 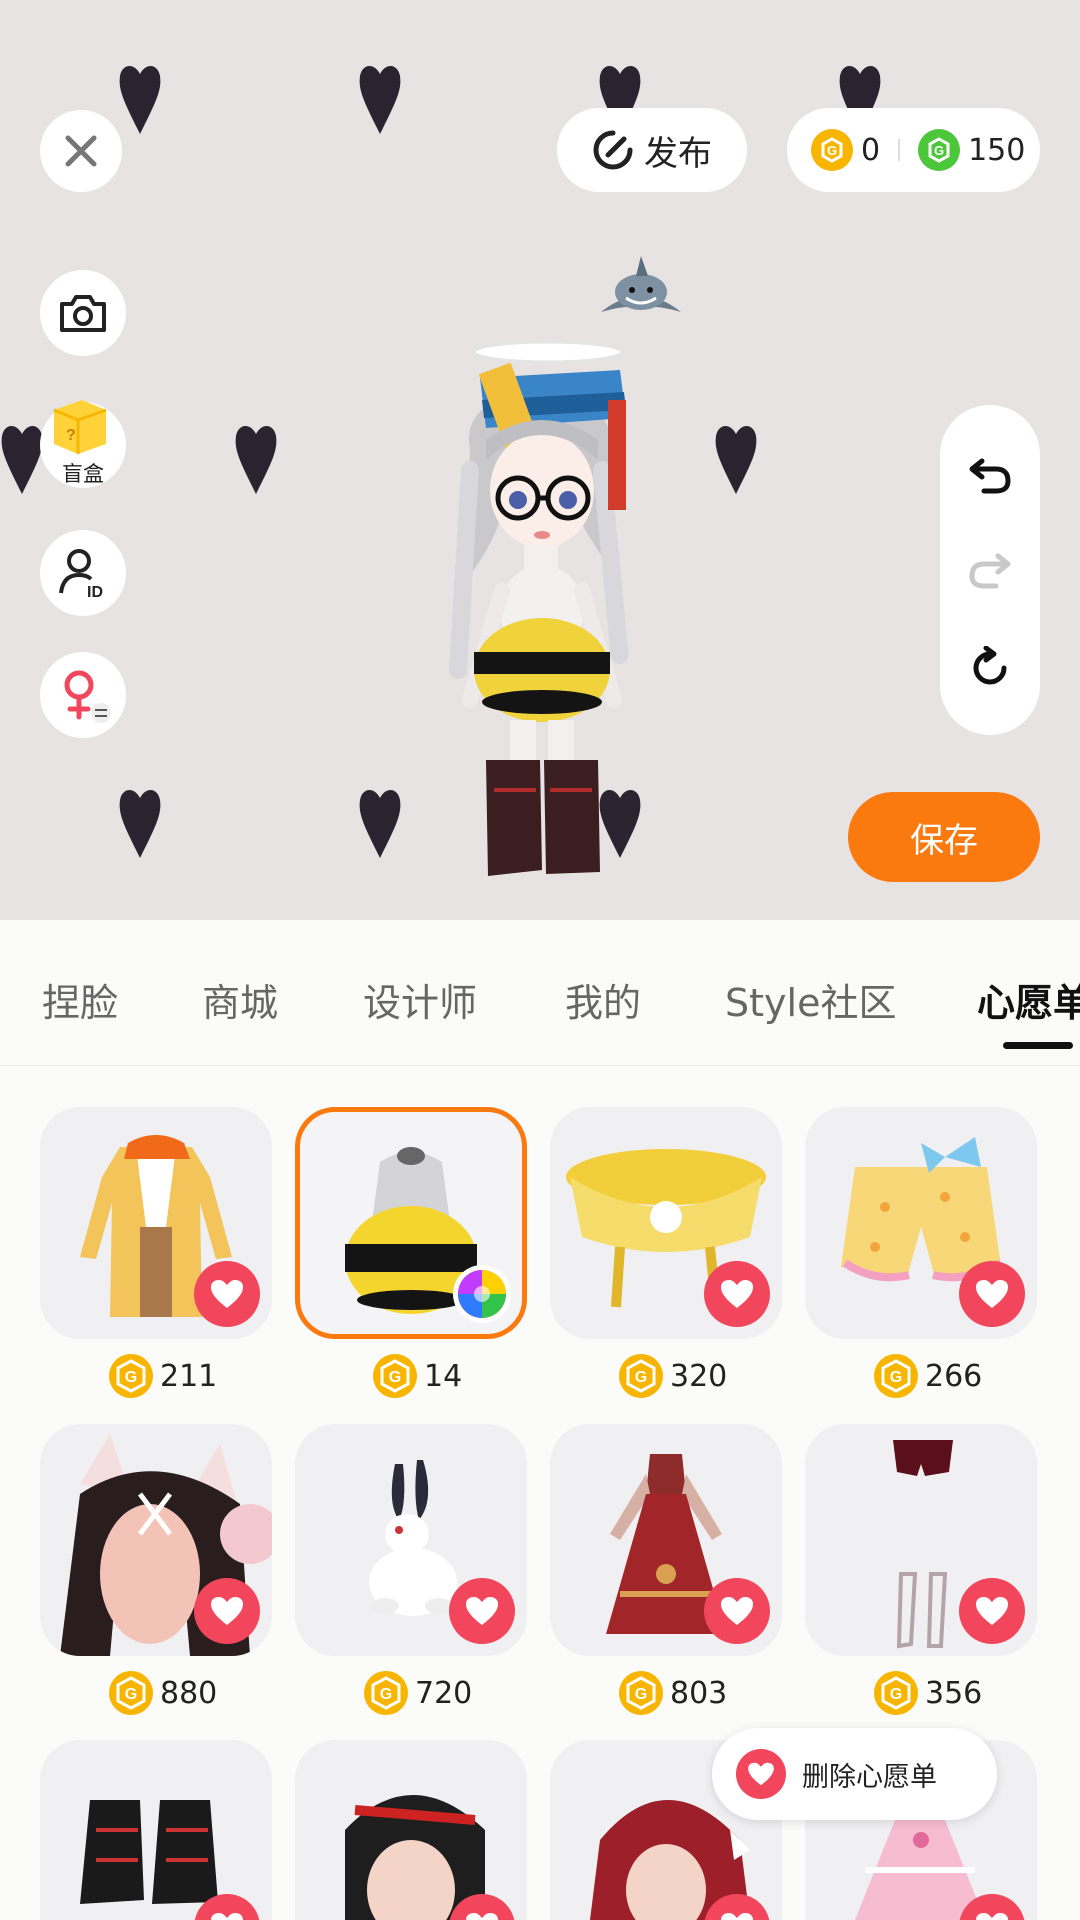 What do you see at coordinates (913, 150) in the screenshot?
I see `currency-balance: G 0 G 150` at bounding box center [913, 150].